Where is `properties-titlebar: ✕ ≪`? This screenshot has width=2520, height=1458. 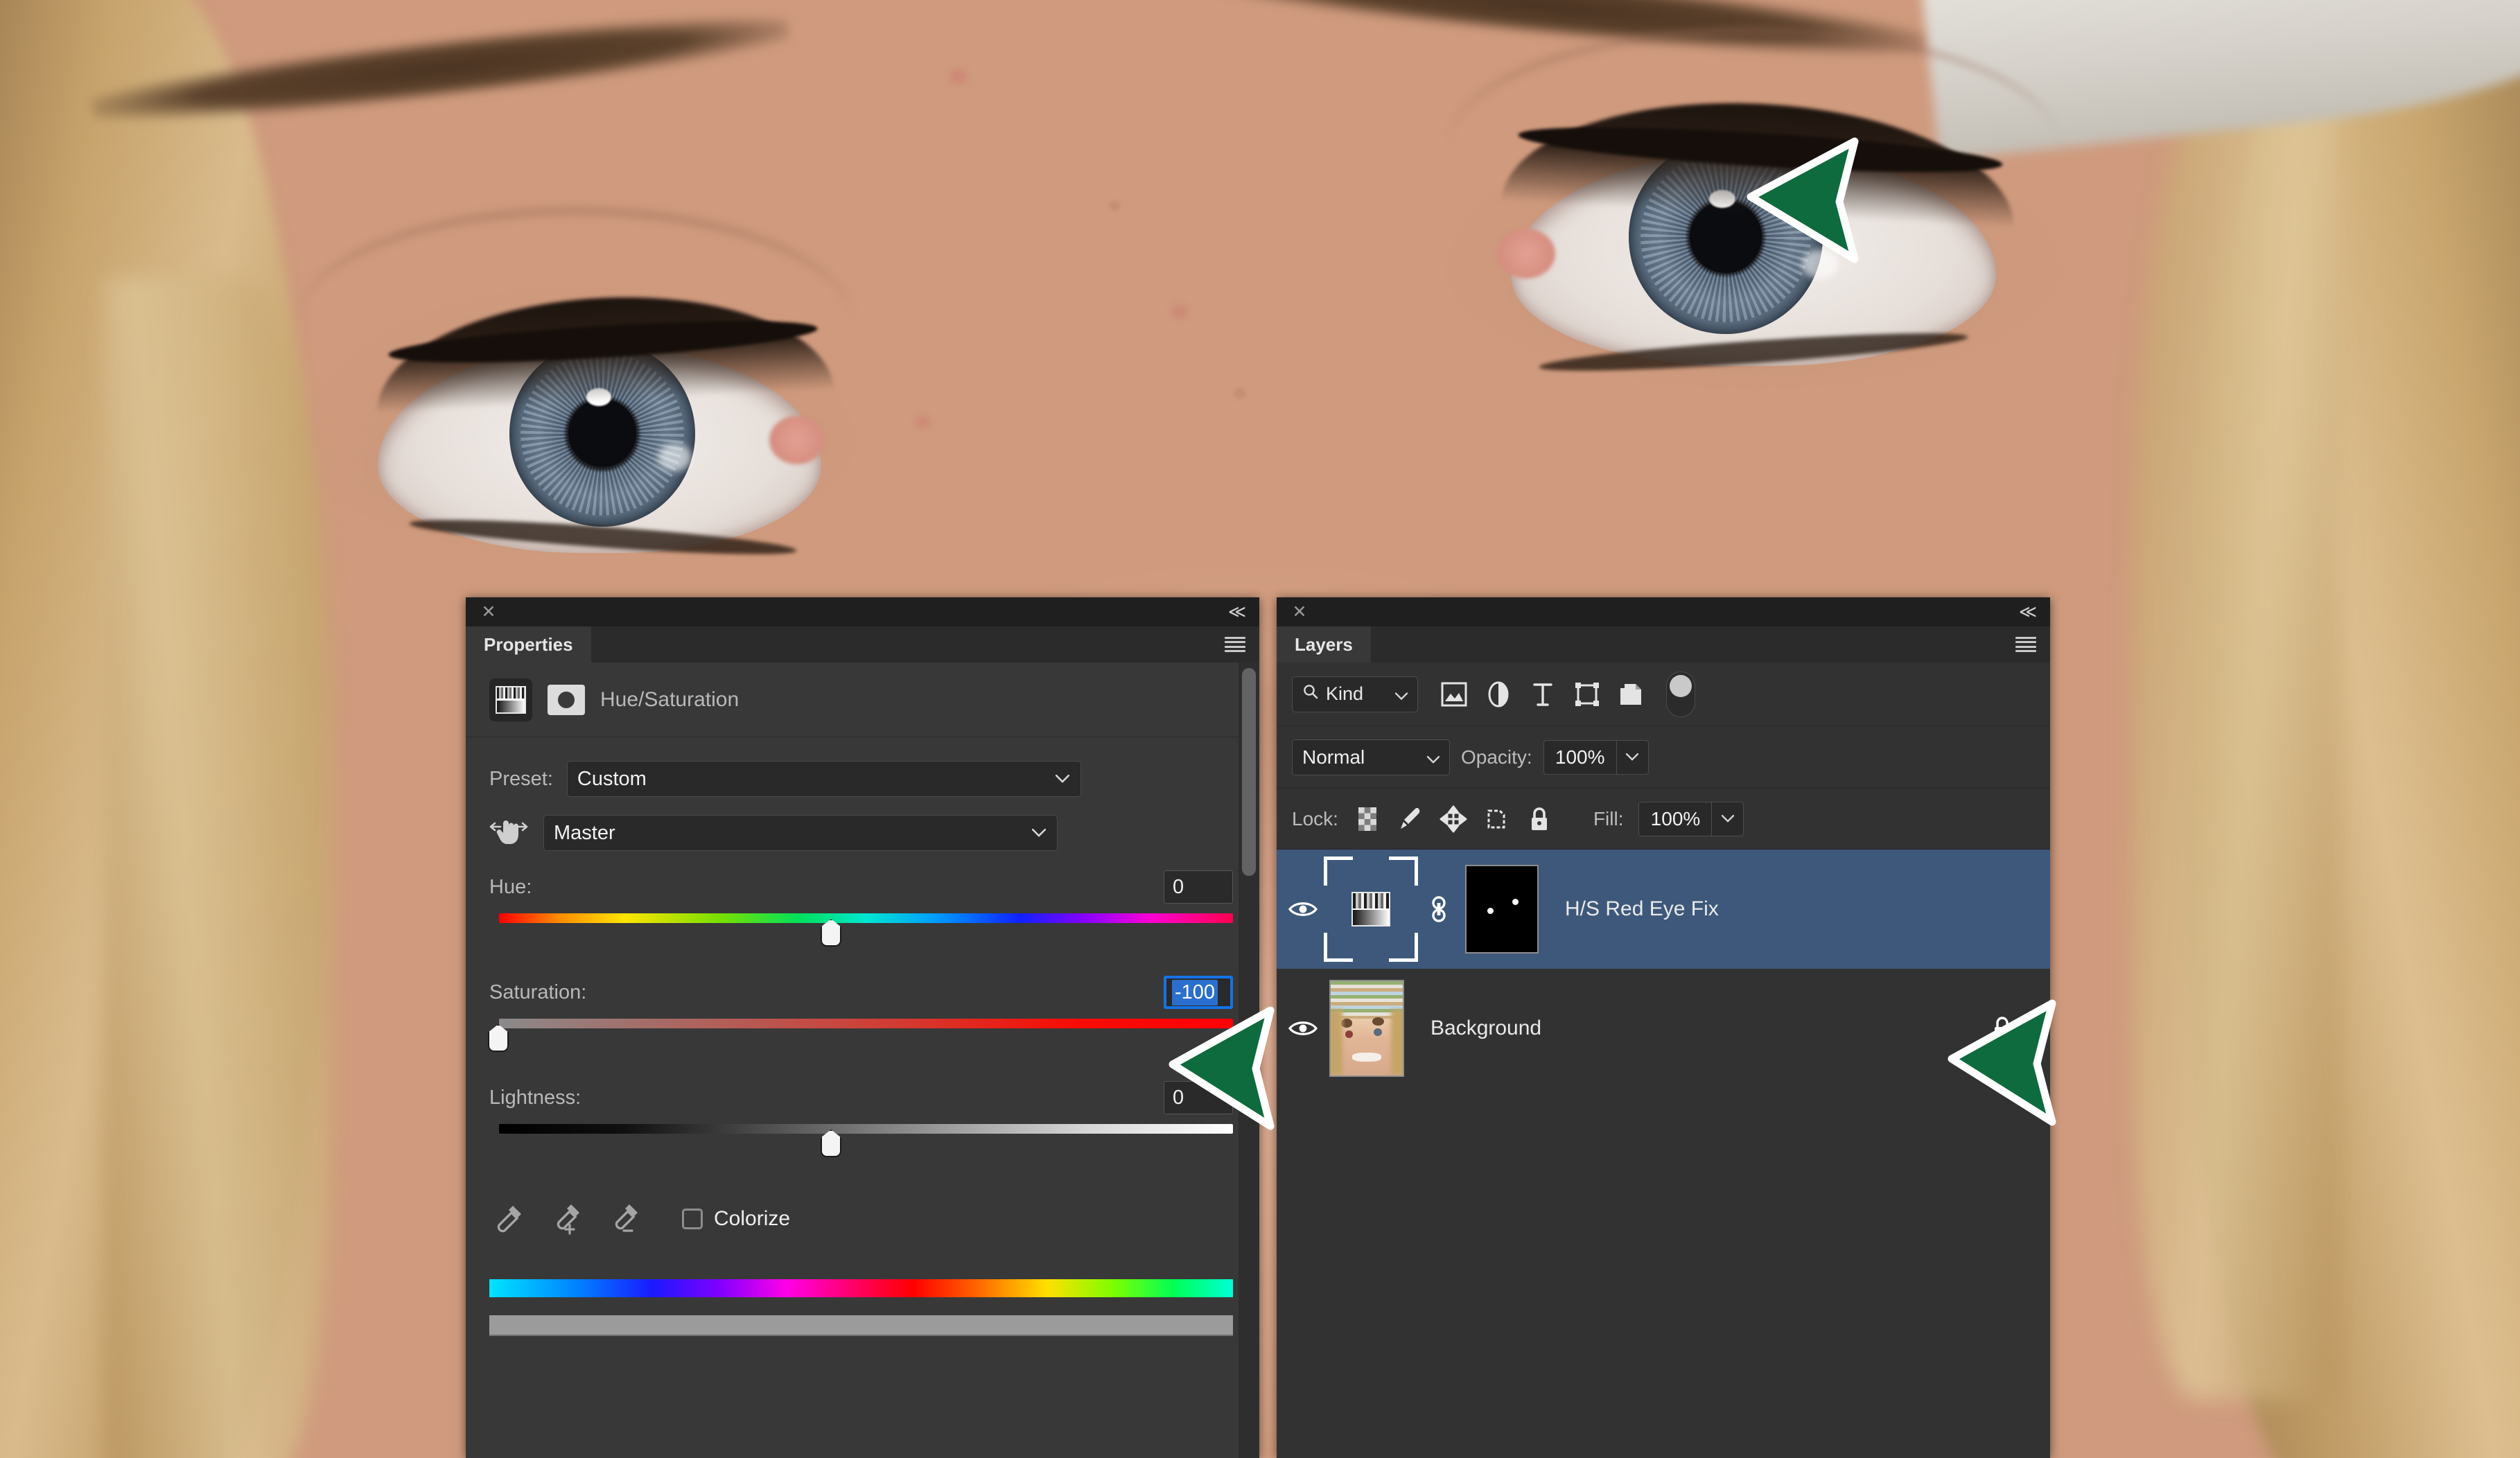
properties-titlebar: ✕ ≪ is located at coordinates (862, 611).